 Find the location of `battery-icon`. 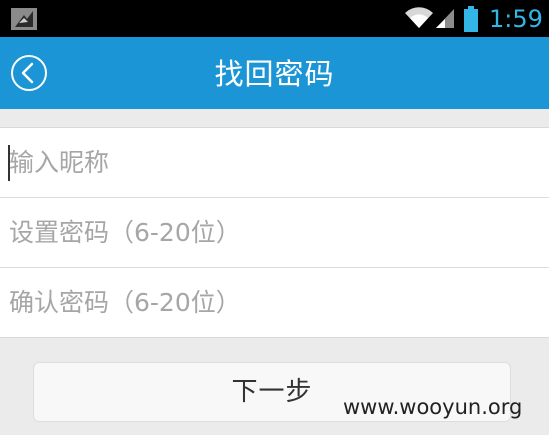

battery-icon is located at coordinates (471, 19).